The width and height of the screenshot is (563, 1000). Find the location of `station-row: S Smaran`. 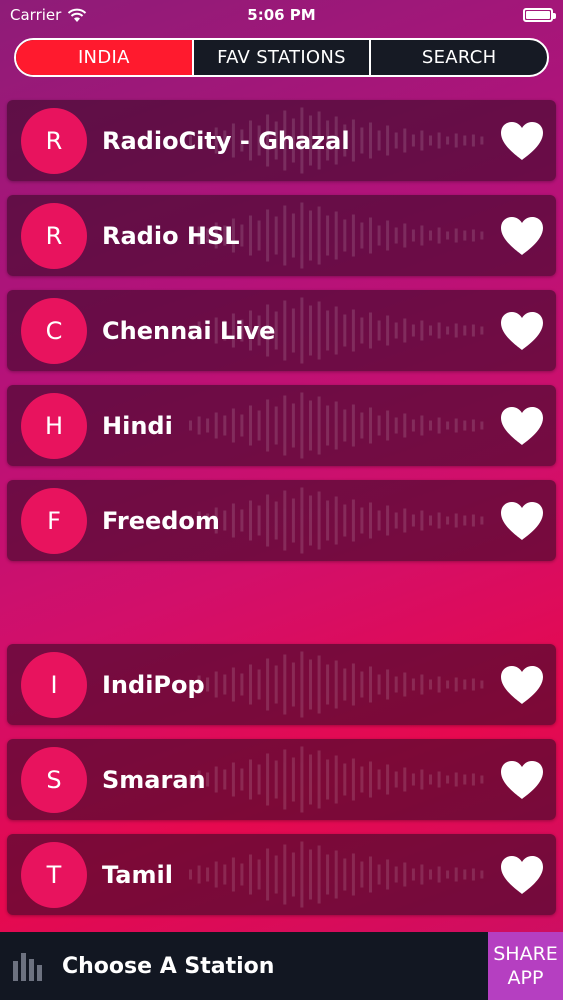

station-row: S Smaran is located at coordinates (281, 779).